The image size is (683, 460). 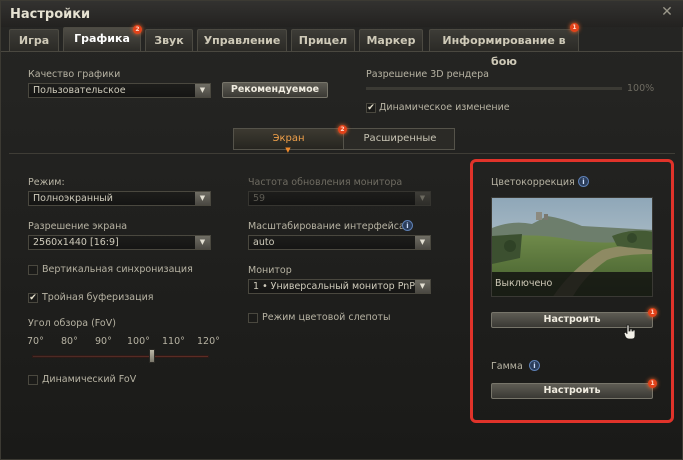 I want to click on render-resolution-value: 100%, so click(x=641, y=88).